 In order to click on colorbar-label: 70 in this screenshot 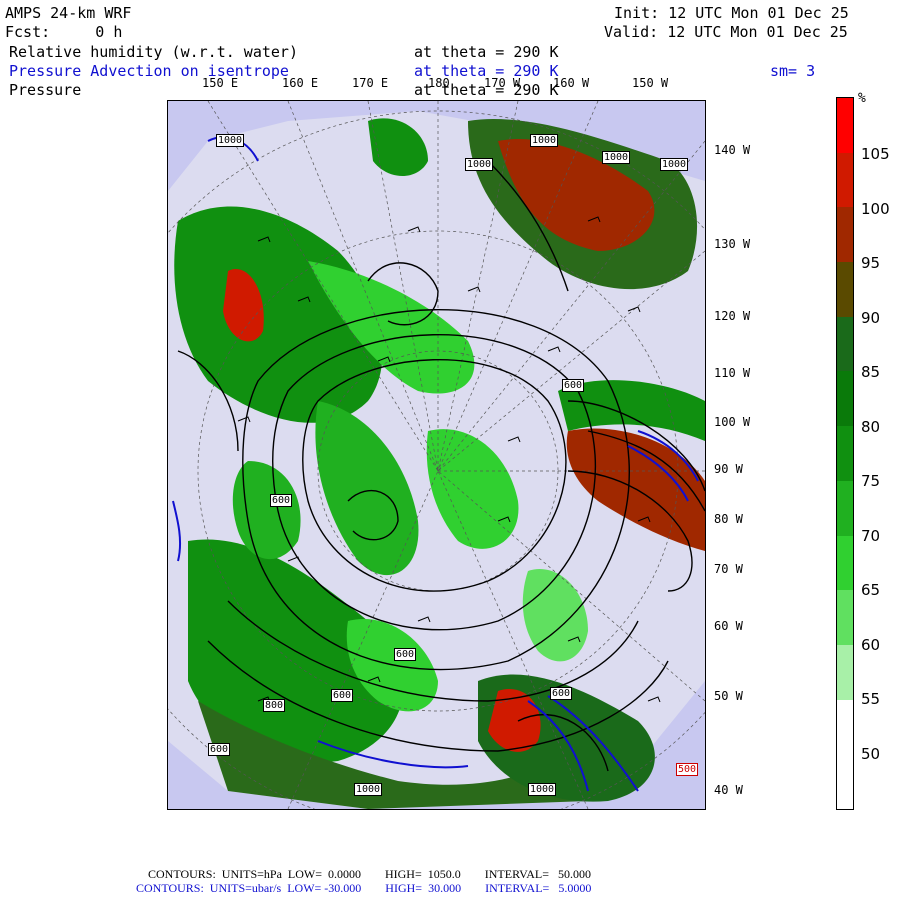, I will do `click(871, 536)`.